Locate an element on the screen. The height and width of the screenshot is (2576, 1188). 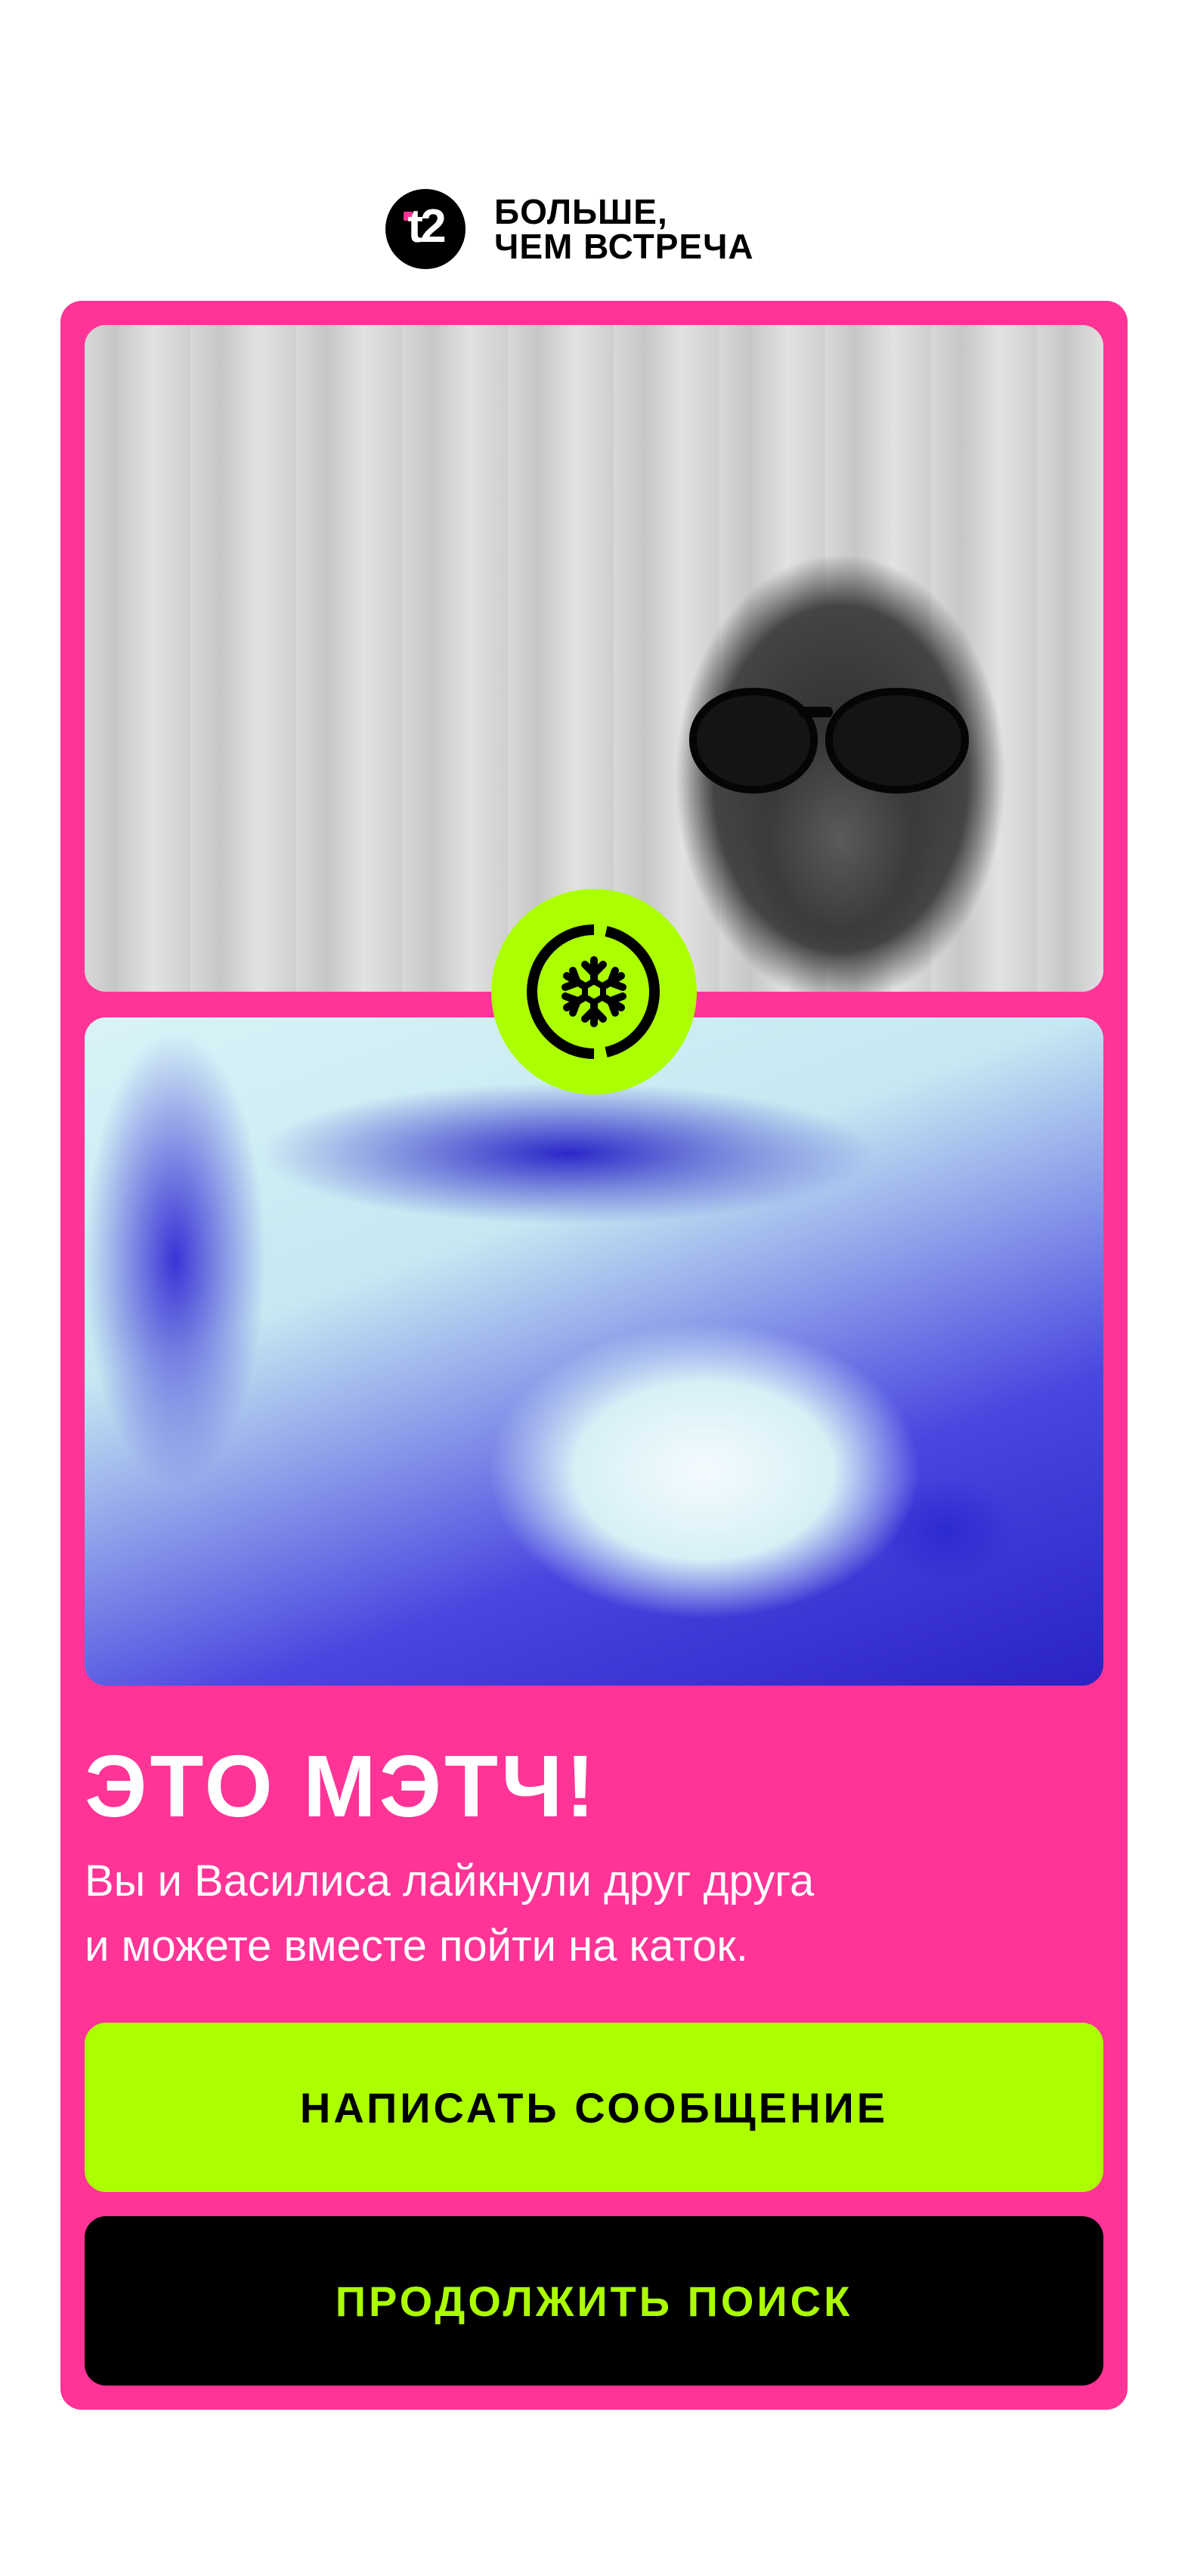
header: t2 БОЛЬШЕ, ЧЕМ ВСТРЕЧА is located at coordinates (569, 229).